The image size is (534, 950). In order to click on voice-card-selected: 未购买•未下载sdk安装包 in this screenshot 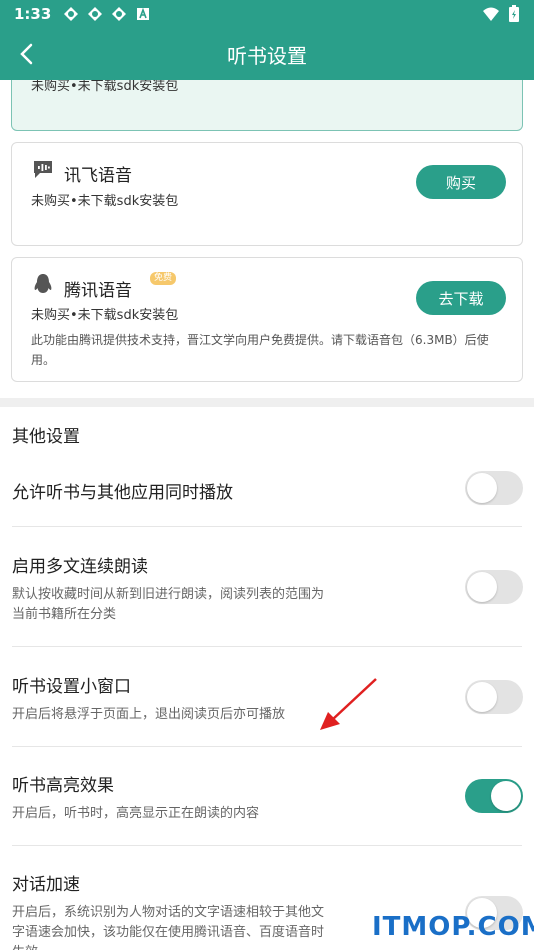, I will do `click(267, 105)`.